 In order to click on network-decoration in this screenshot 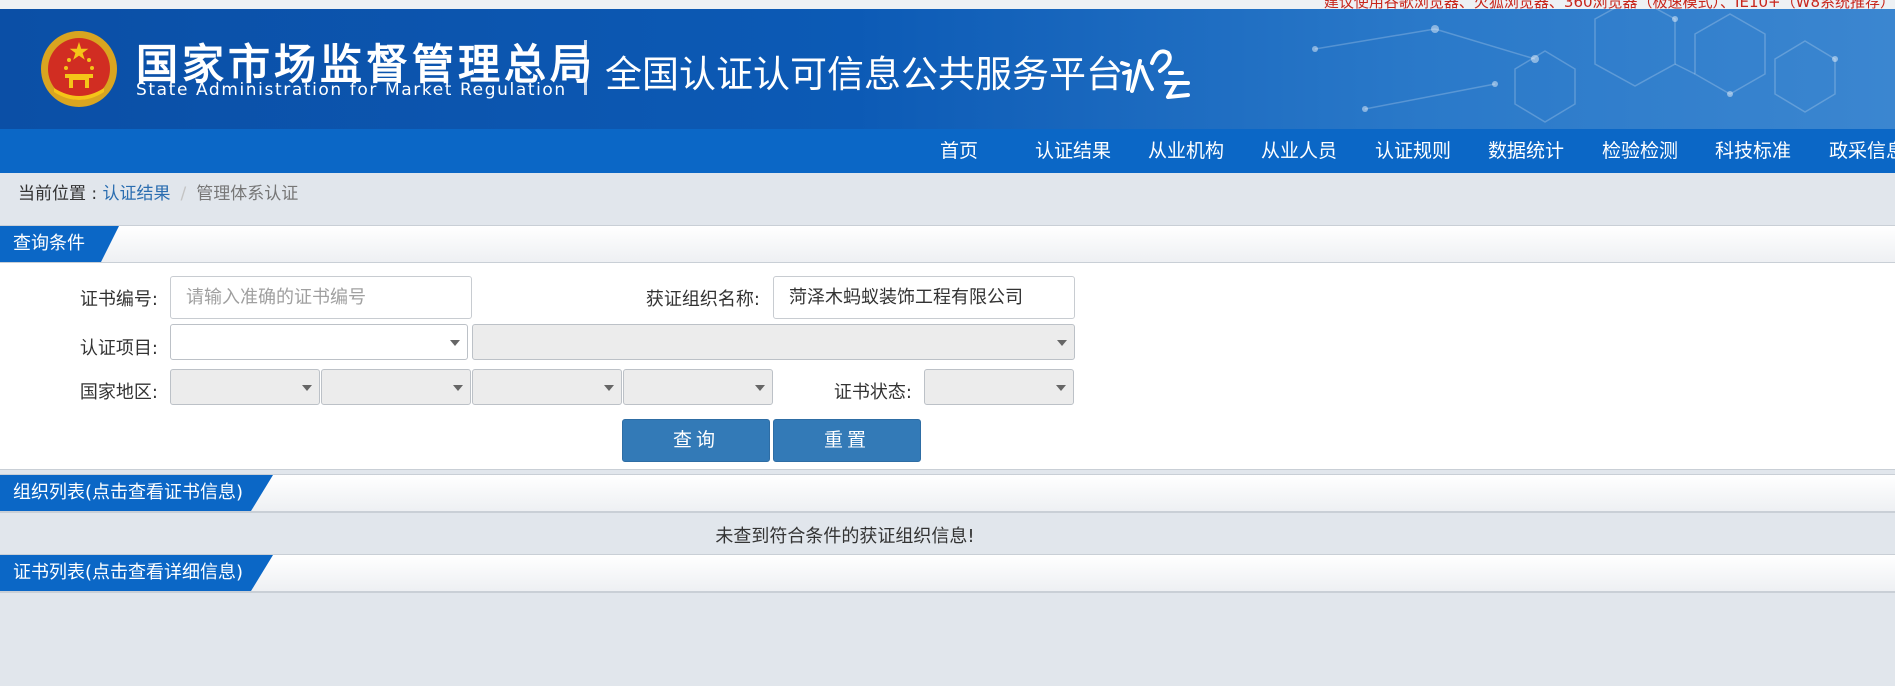, I will do `click(1575, 66)`.